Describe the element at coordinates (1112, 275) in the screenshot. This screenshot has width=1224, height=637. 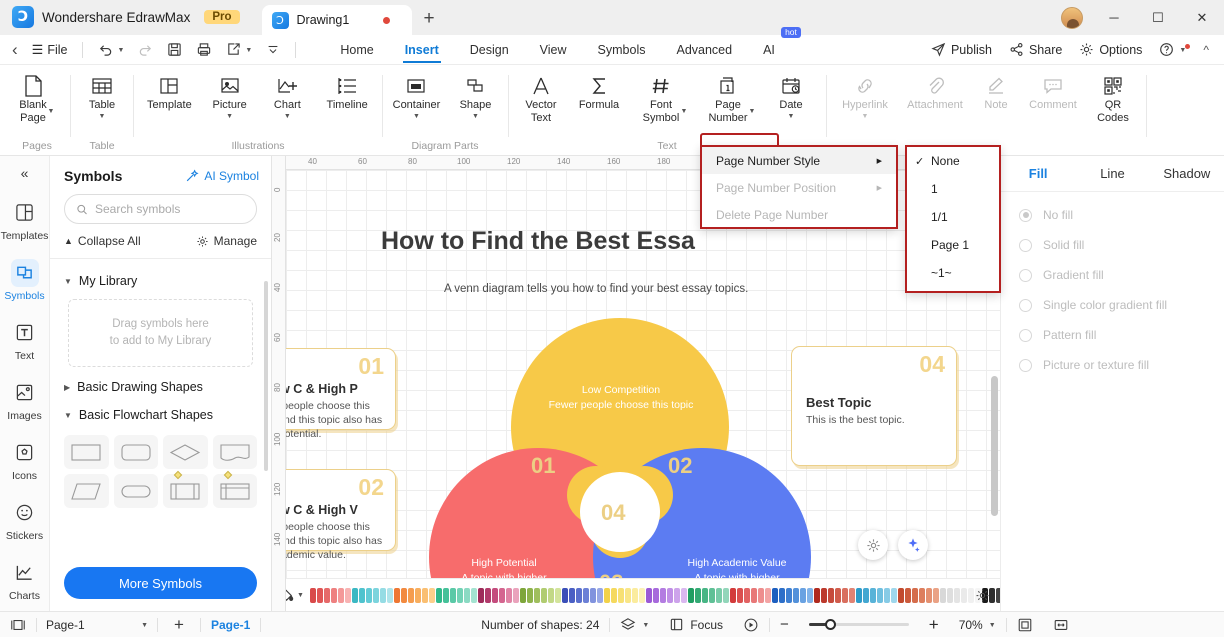
I see `fill-option-gradient-fill: Gradient fill` at that location.